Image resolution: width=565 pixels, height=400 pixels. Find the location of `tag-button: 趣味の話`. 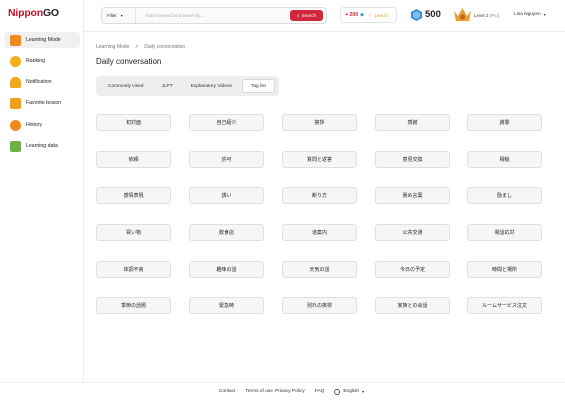

tag-button: 趣味の話 is located at coordinates (226, 269).